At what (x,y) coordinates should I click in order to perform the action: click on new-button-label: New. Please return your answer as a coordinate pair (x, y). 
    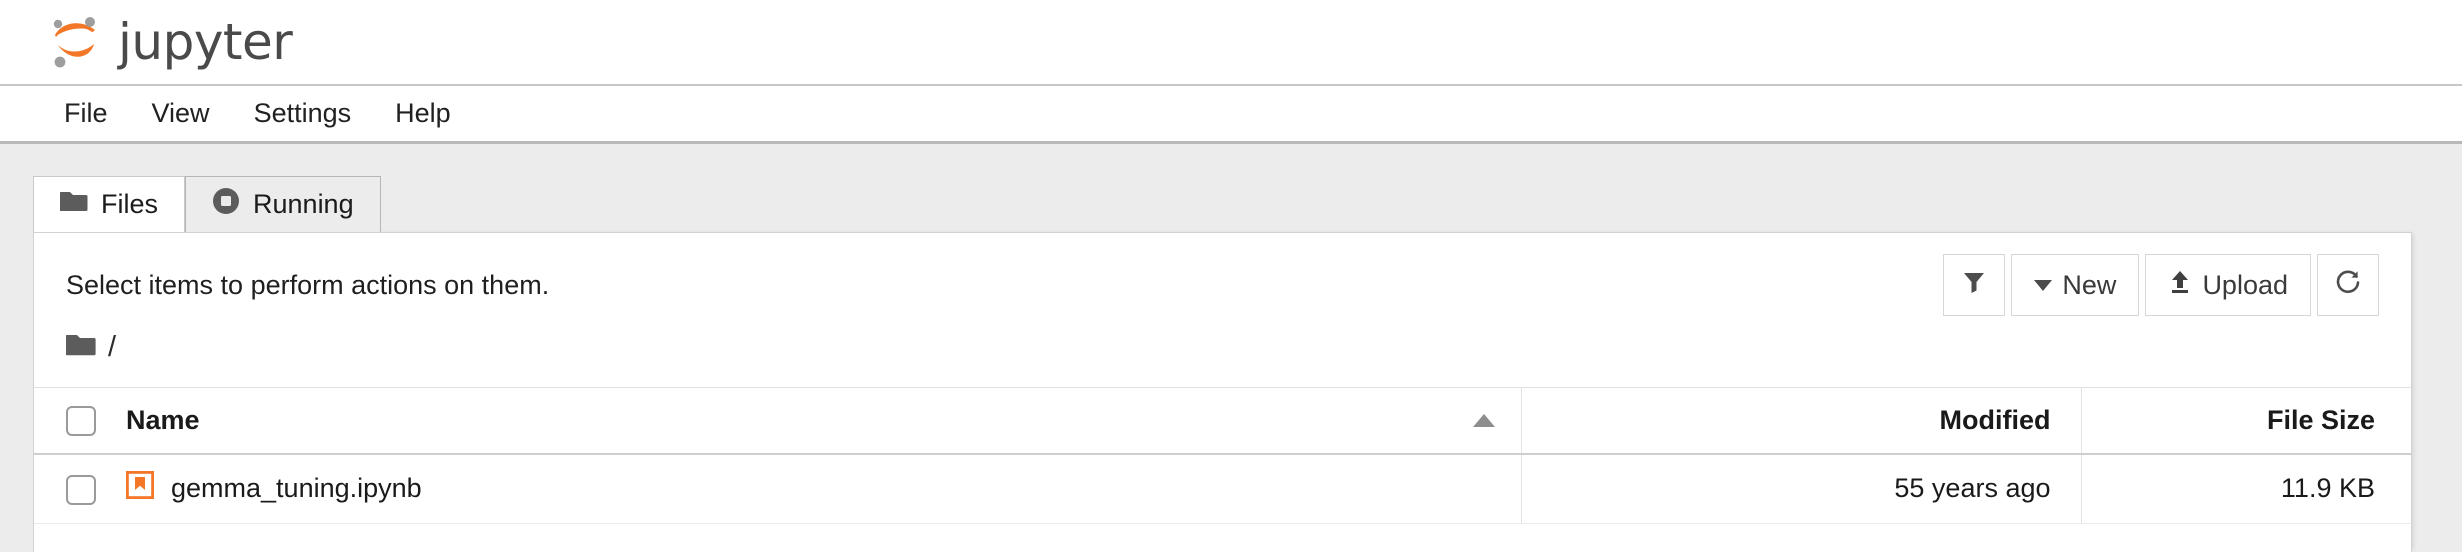
    Looking at the image, I should click on (2089, 284).